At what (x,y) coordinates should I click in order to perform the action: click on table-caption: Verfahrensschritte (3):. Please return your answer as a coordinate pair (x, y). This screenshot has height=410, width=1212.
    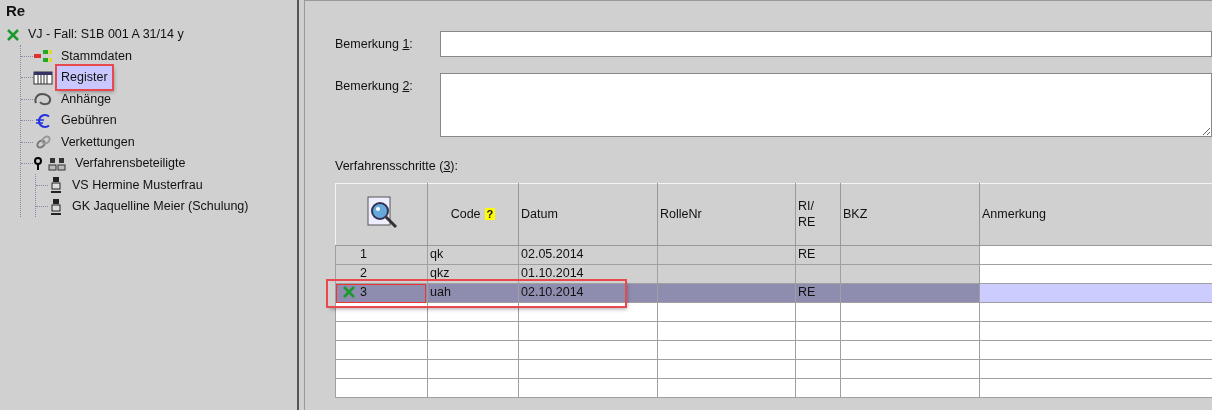
    Looking at the image, I should click on (397, 166).